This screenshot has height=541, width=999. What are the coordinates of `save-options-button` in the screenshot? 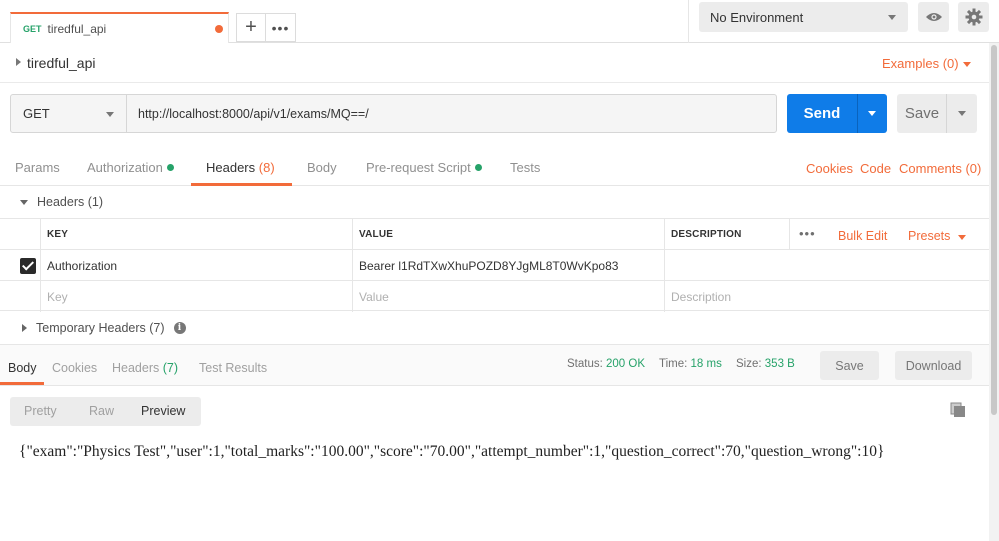 It's located at (961, 113).